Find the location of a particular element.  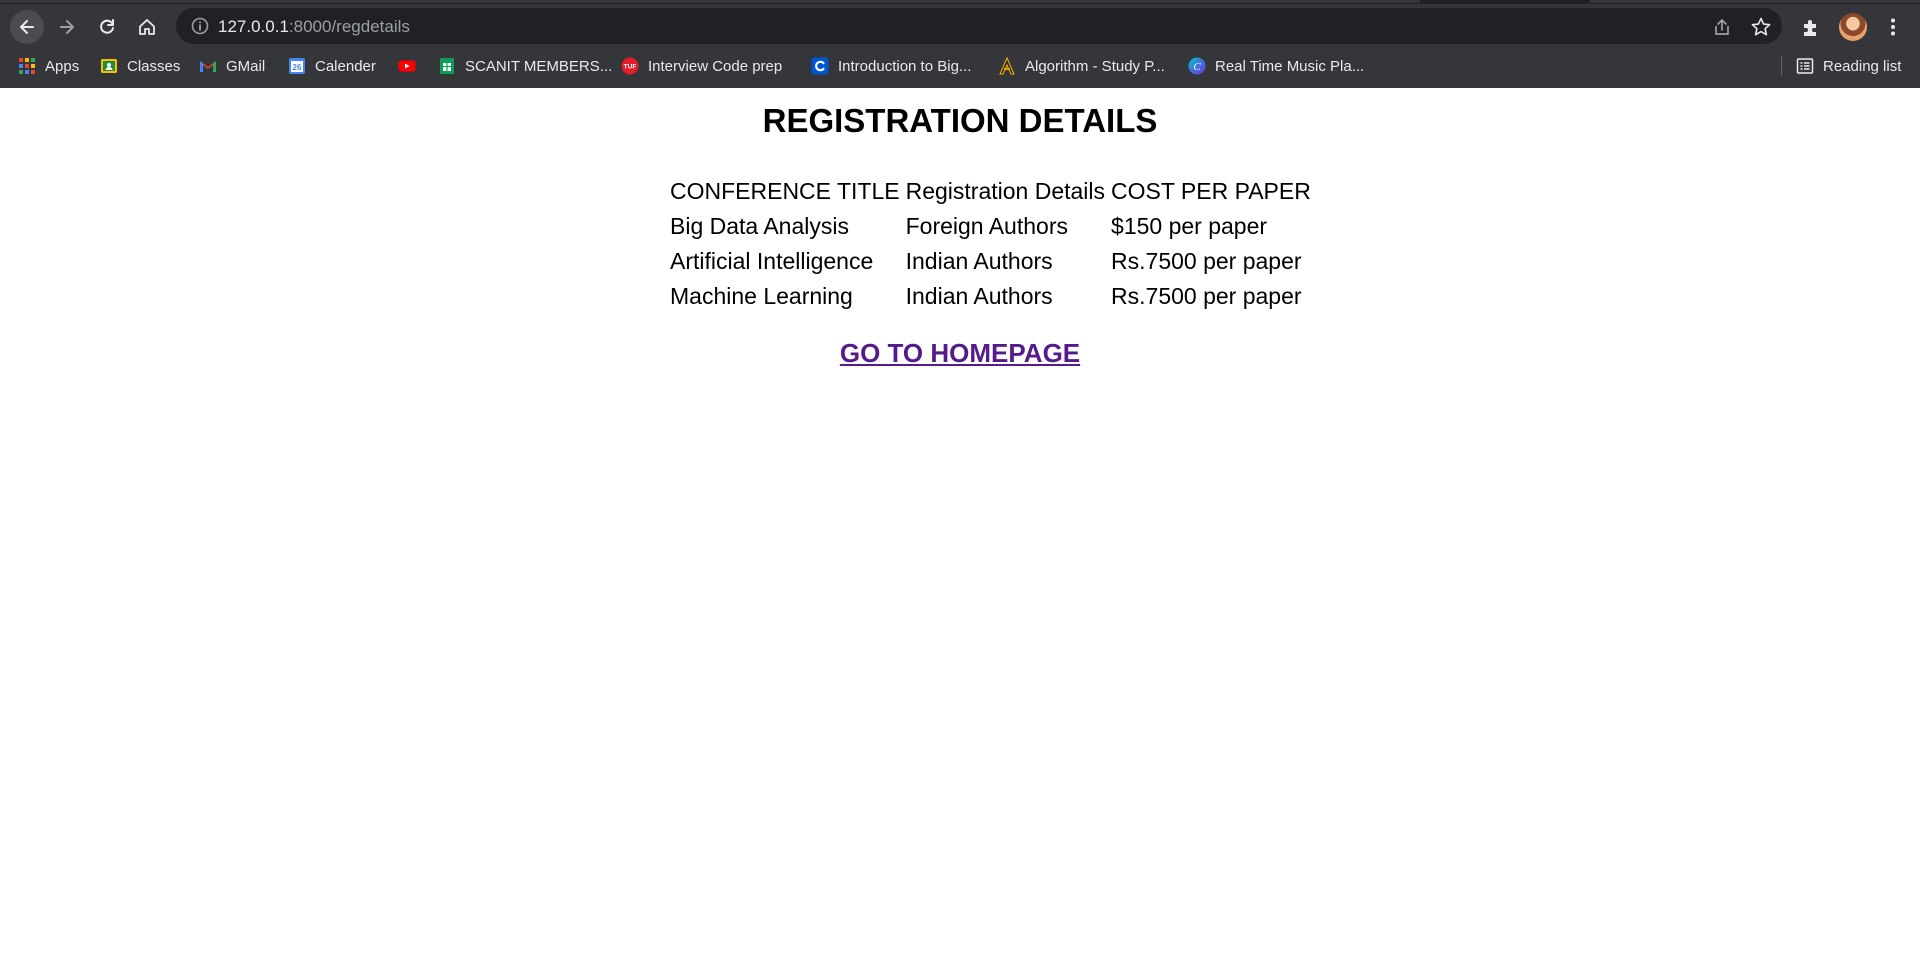

url-path: :8000/regdetails is located at coordinates (349, 26).